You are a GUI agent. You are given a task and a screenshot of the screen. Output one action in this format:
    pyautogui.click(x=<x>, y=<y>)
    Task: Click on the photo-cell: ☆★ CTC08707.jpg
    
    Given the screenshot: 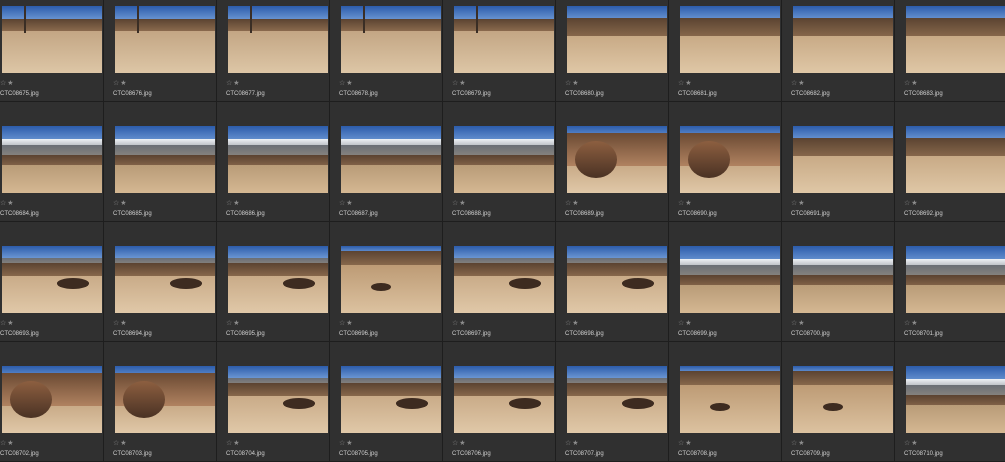 What is the action you would take?
    pyautogui.click(x=612, y=402)
    